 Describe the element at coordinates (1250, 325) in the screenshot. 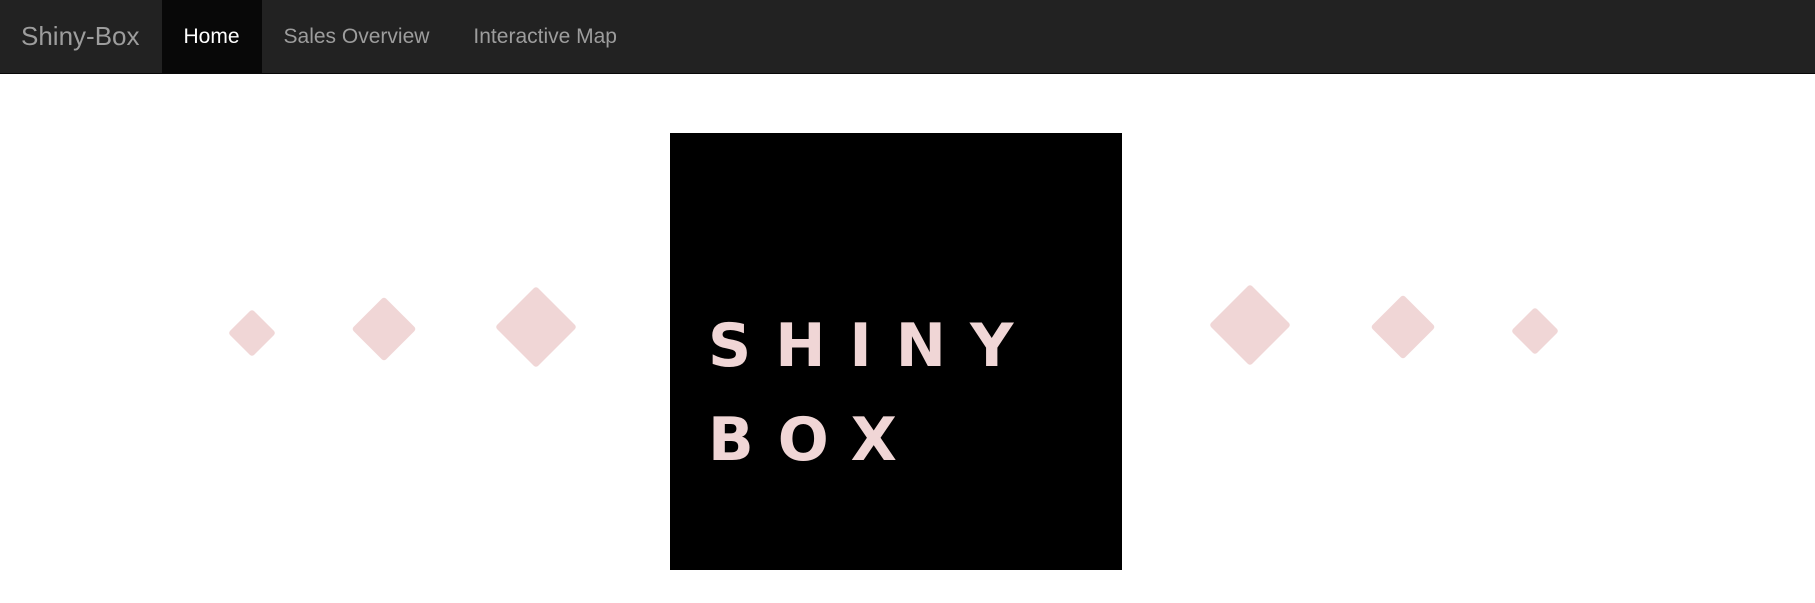

I see `decorative-diamond-right-large` at that location.